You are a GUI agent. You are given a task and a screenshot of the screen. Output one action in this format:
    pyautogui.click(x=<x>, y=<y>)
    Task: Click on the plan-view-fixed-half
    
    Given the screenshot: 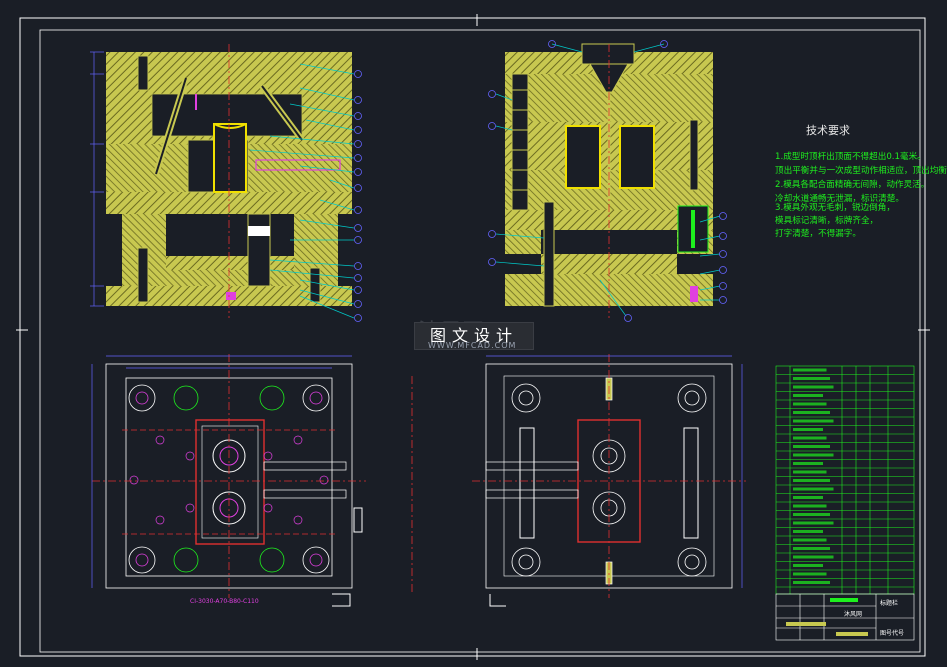 What is the action you would take?
    pyautogui.click(x=578, y=480)
    